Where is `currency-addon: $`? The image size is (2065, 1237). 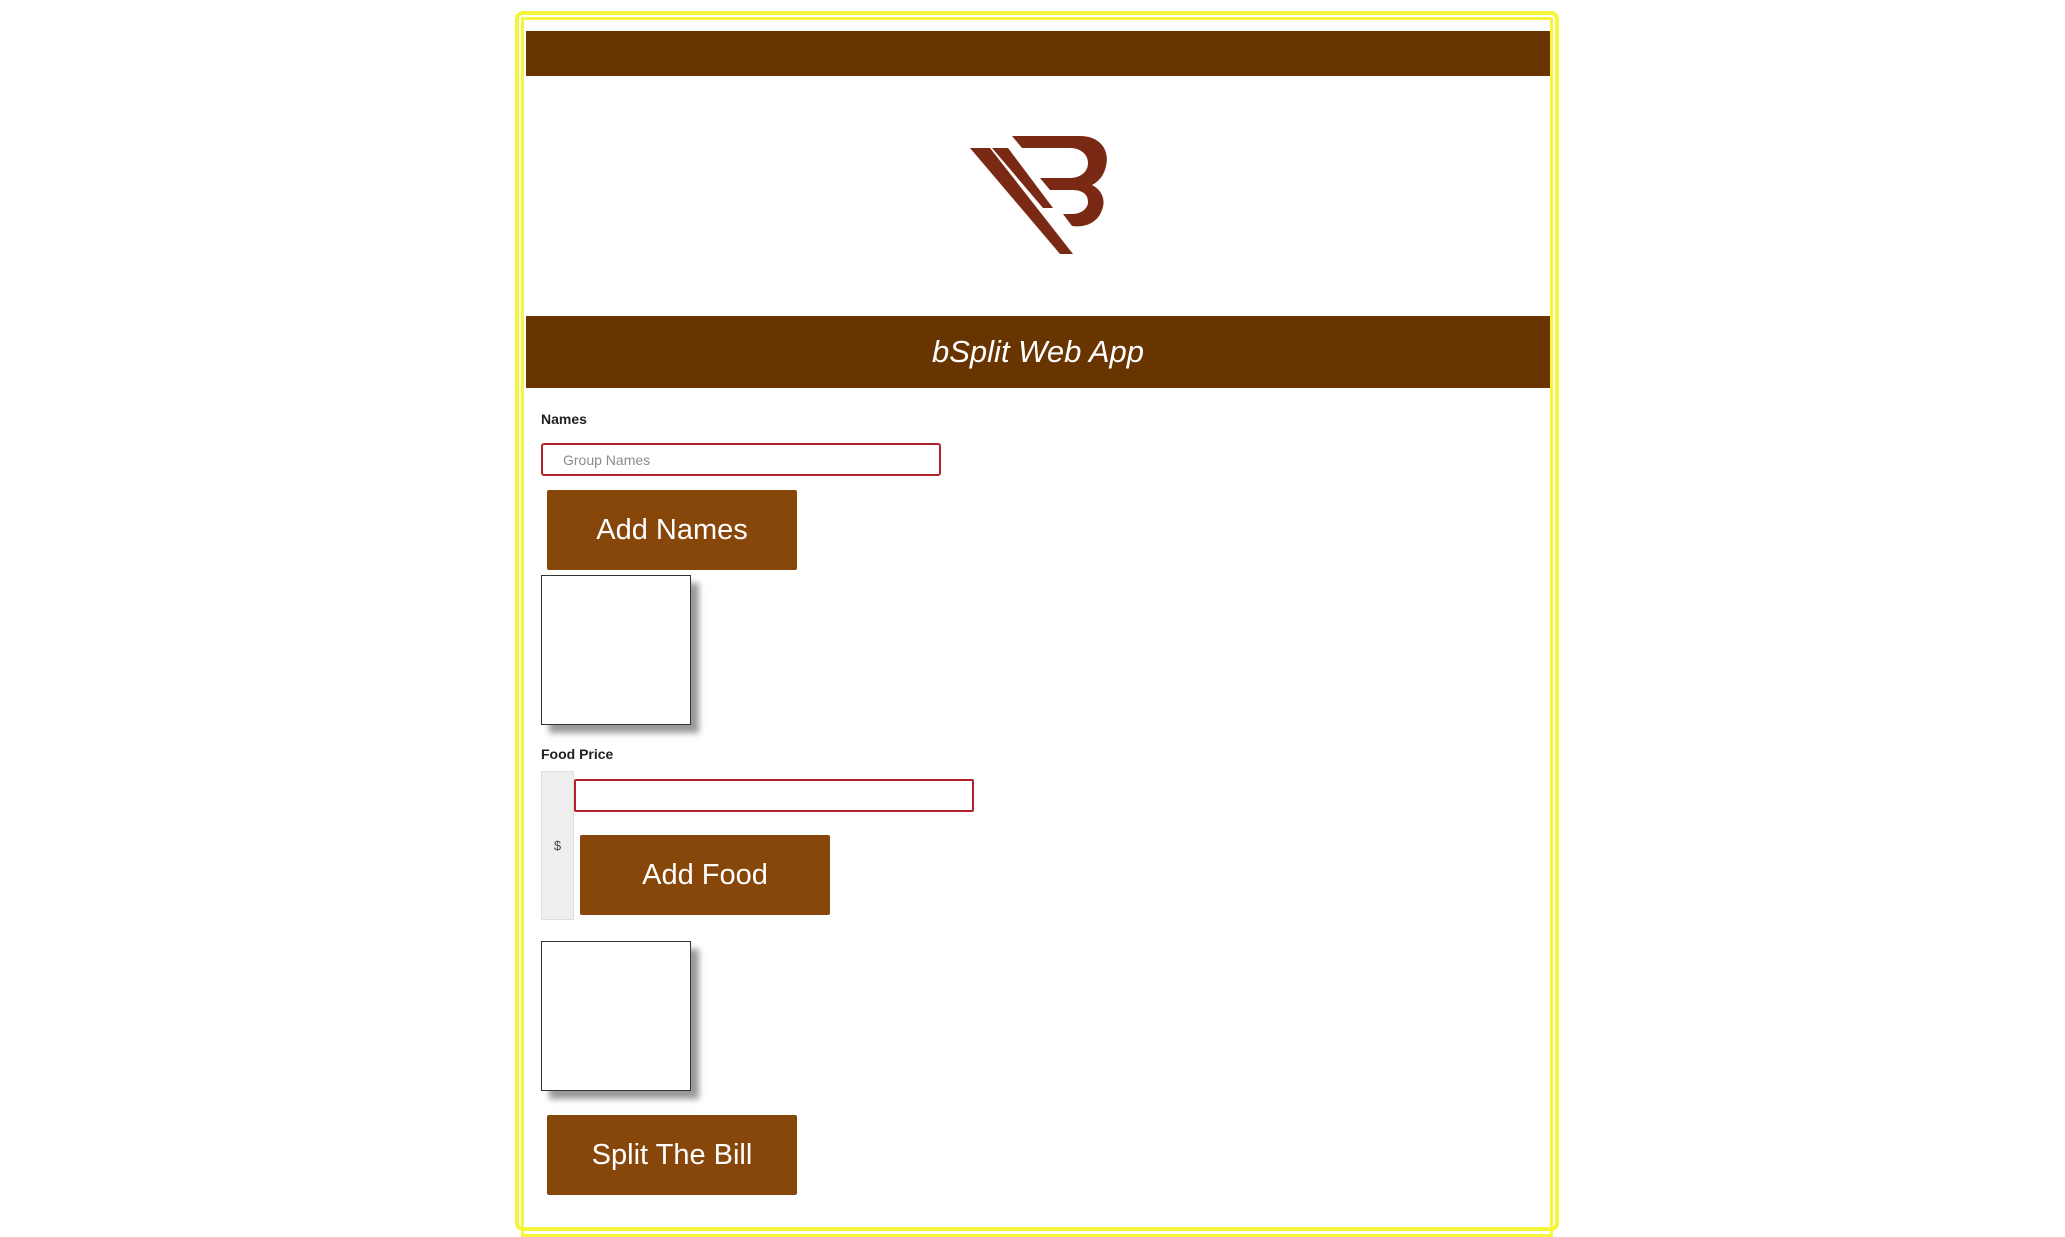 currency-addon: $ is located at coordinates (557, 845).